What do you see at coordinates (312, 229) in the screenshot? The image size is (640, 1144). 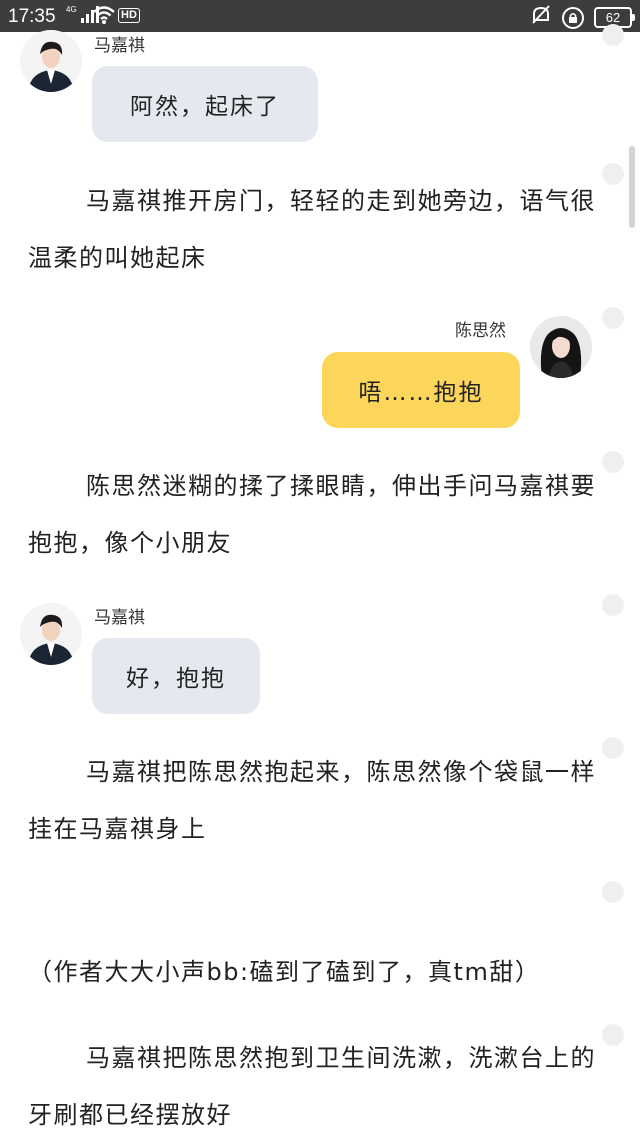 I see `story-paragraph: 马嘉祺推开房门，轻轻的走到她旁边，语气很温柔的叫她起床` at bounding box center [312, 229].